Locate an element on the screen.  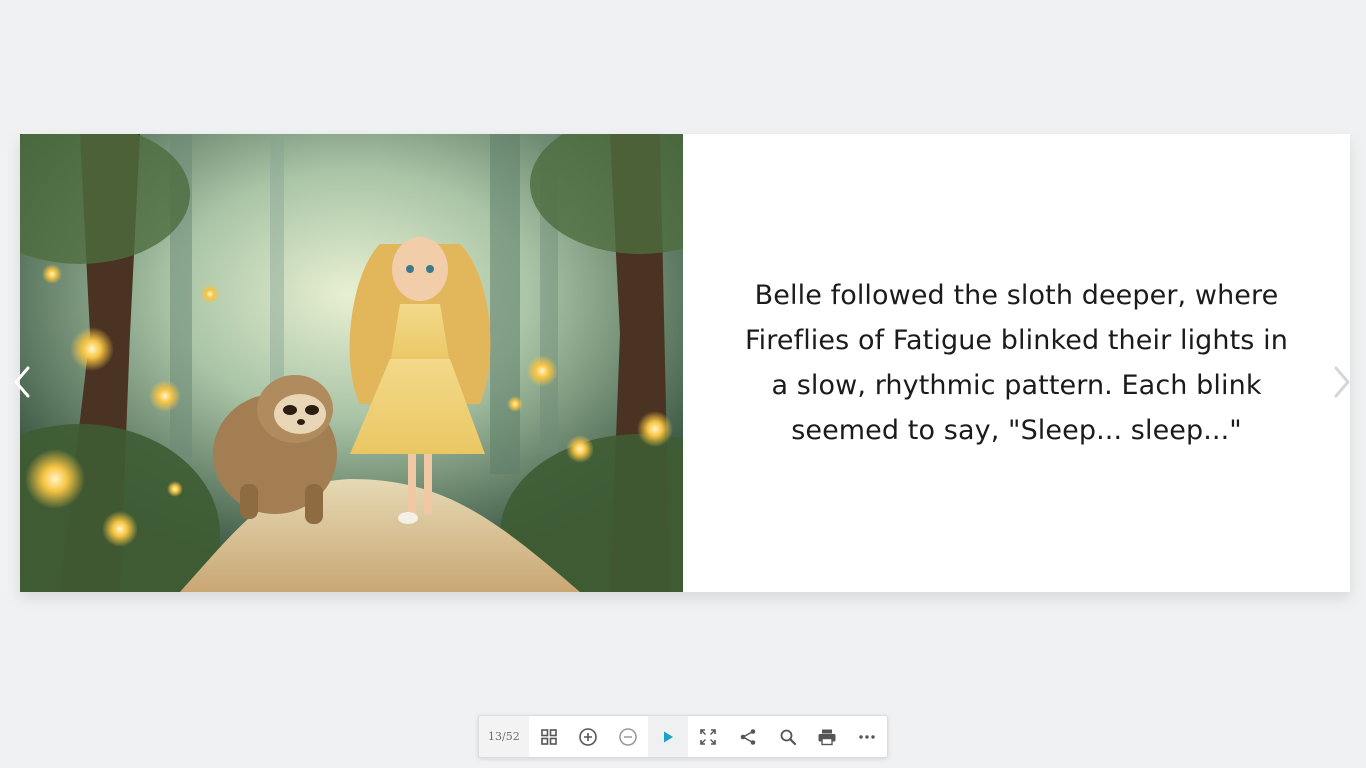
printer-icon is located at coordinates (827, 737).